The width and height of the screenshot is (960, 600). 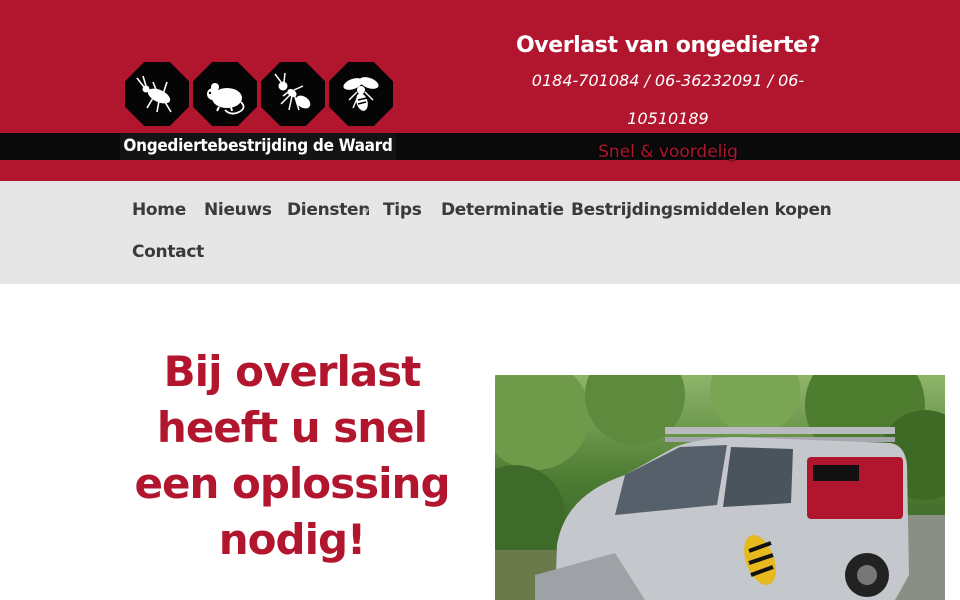 I want to click on nav-item-determinatie: Determinatie, so click(x=502, y=210).